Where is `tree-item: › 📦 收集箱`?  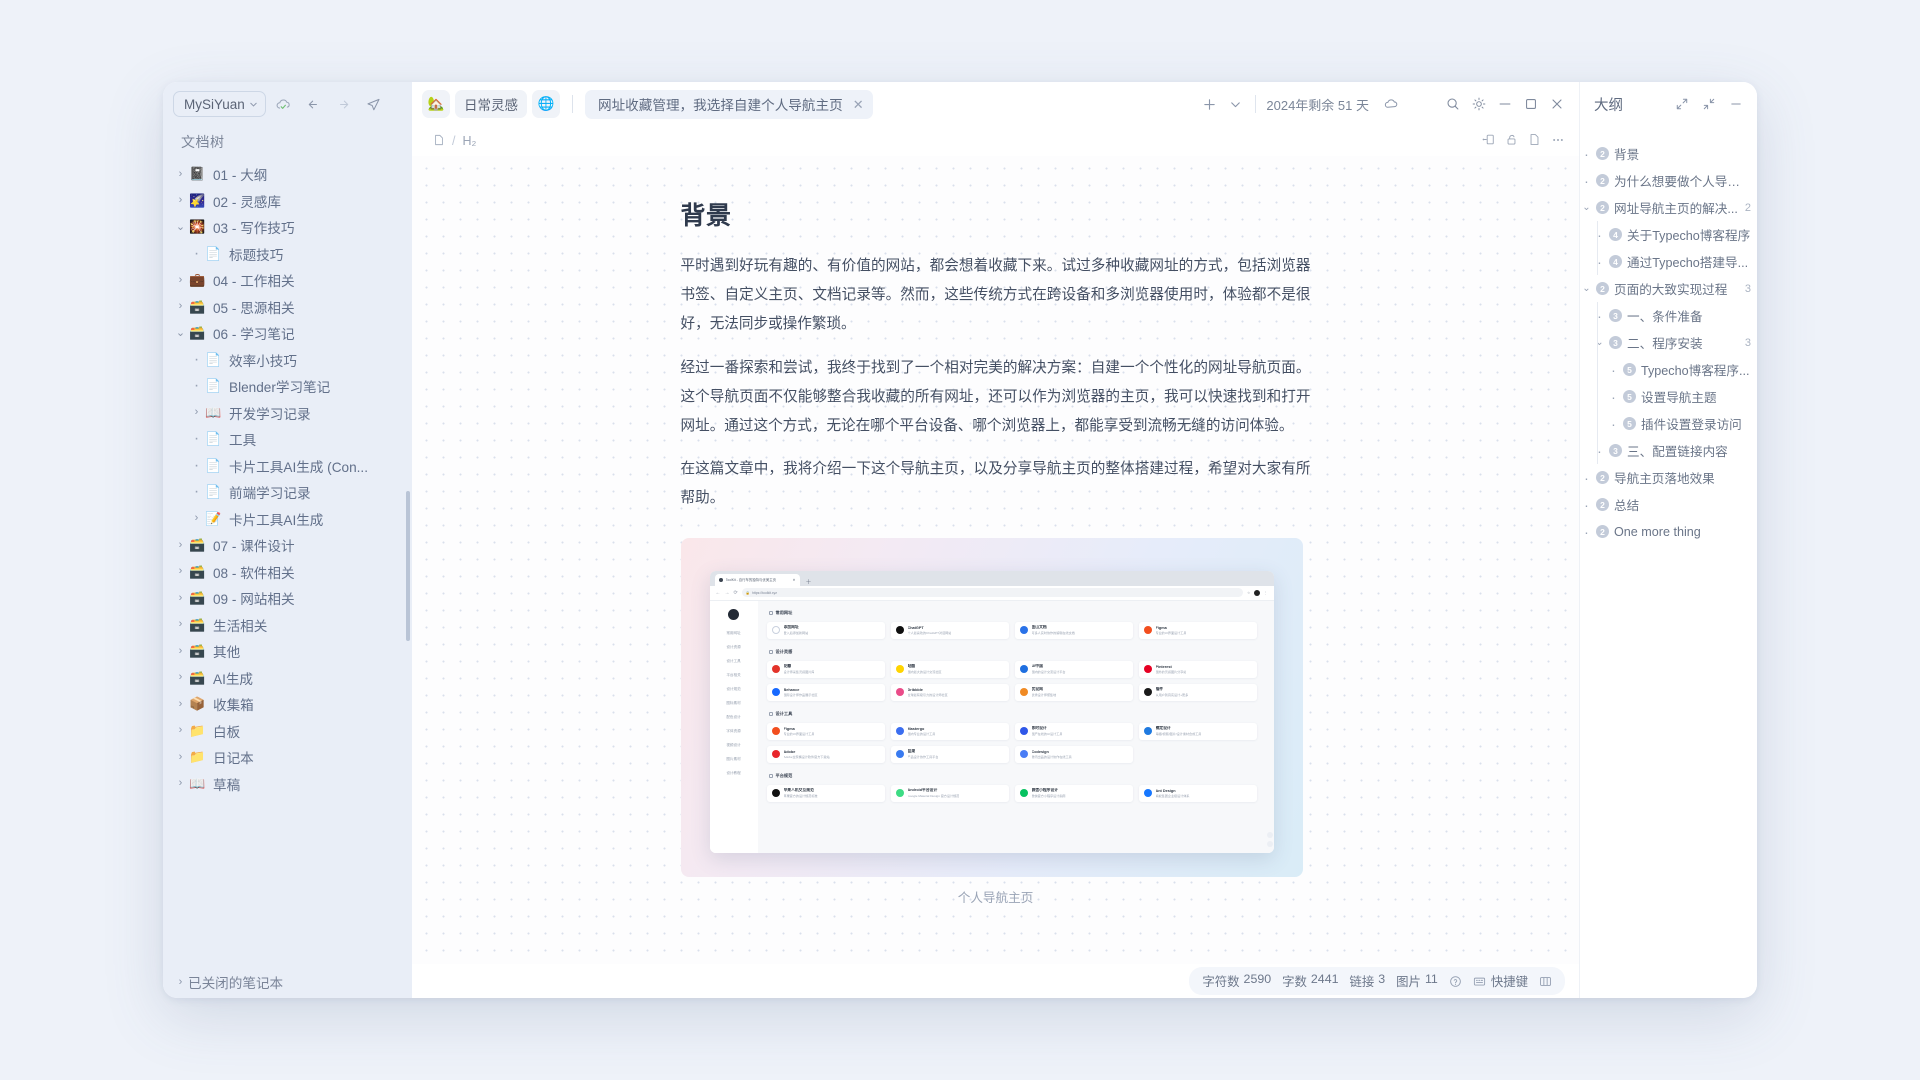 tree-item: › 📦 收集箱 is located at coordinates (287, 704).